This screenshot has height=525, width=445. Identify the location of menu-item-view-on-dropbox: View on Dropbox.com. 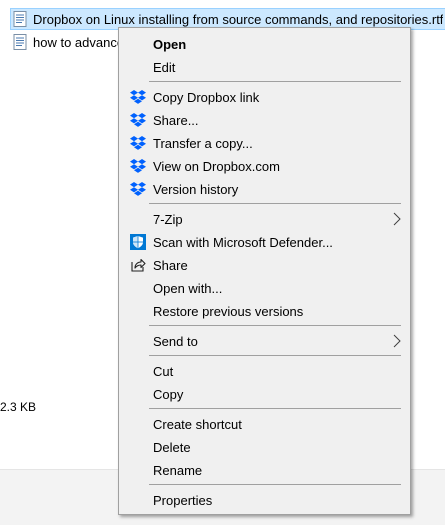
(264, 166).